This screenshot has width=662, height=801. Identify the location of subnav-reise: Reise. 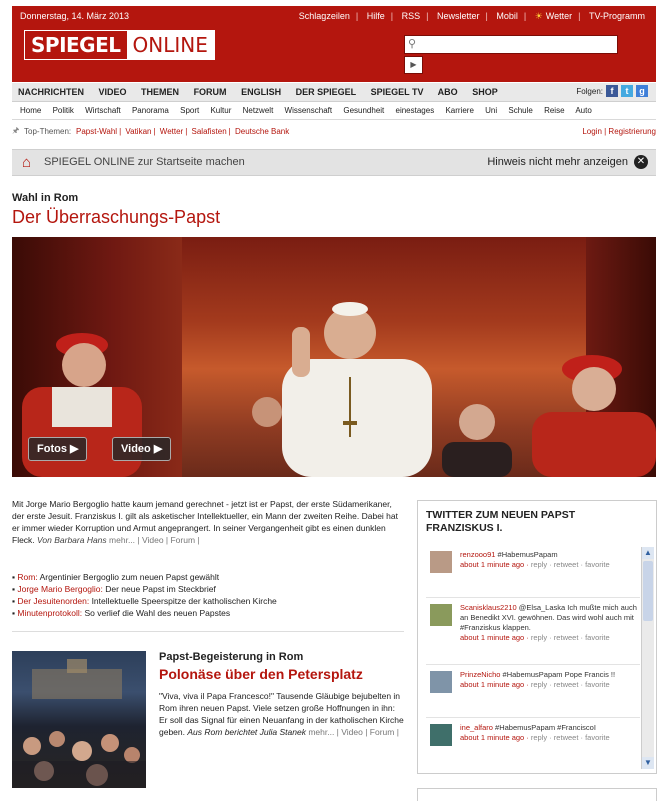
(554, 110).